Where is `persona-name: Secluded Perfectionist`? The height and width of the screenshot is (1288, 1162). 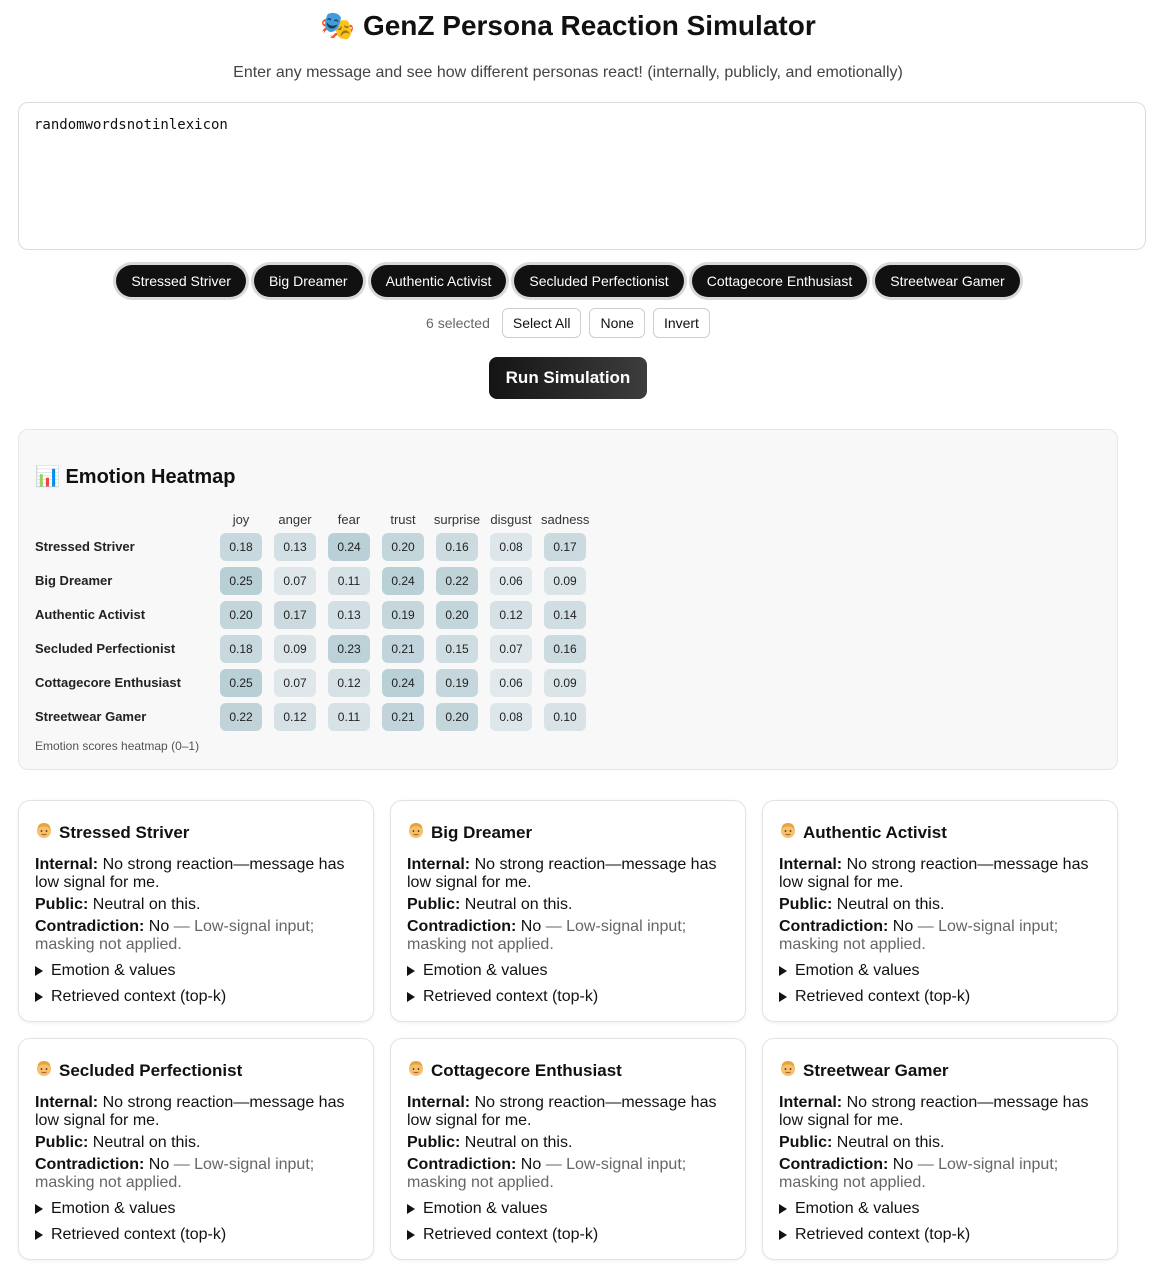 persona-name: Secluded Perfectionist is located at coordinates (151, 1070).